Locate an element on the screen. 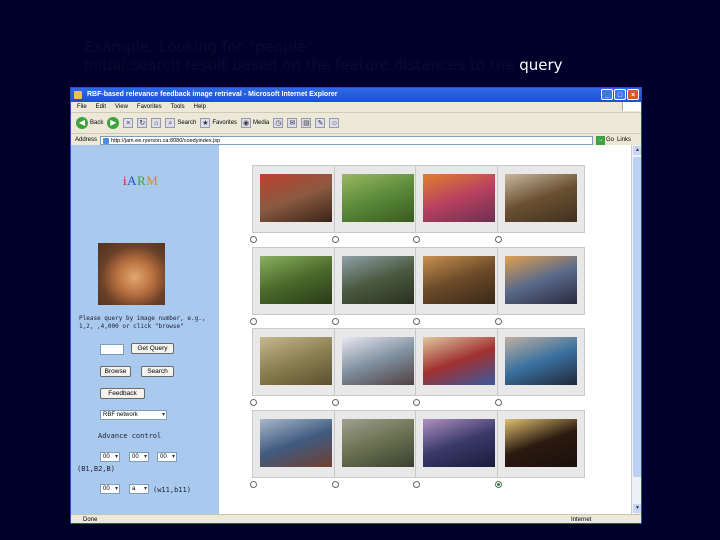 This screenshot has height=540, width=720. window-controls: _ □ × is located at coordinates (620, 94).